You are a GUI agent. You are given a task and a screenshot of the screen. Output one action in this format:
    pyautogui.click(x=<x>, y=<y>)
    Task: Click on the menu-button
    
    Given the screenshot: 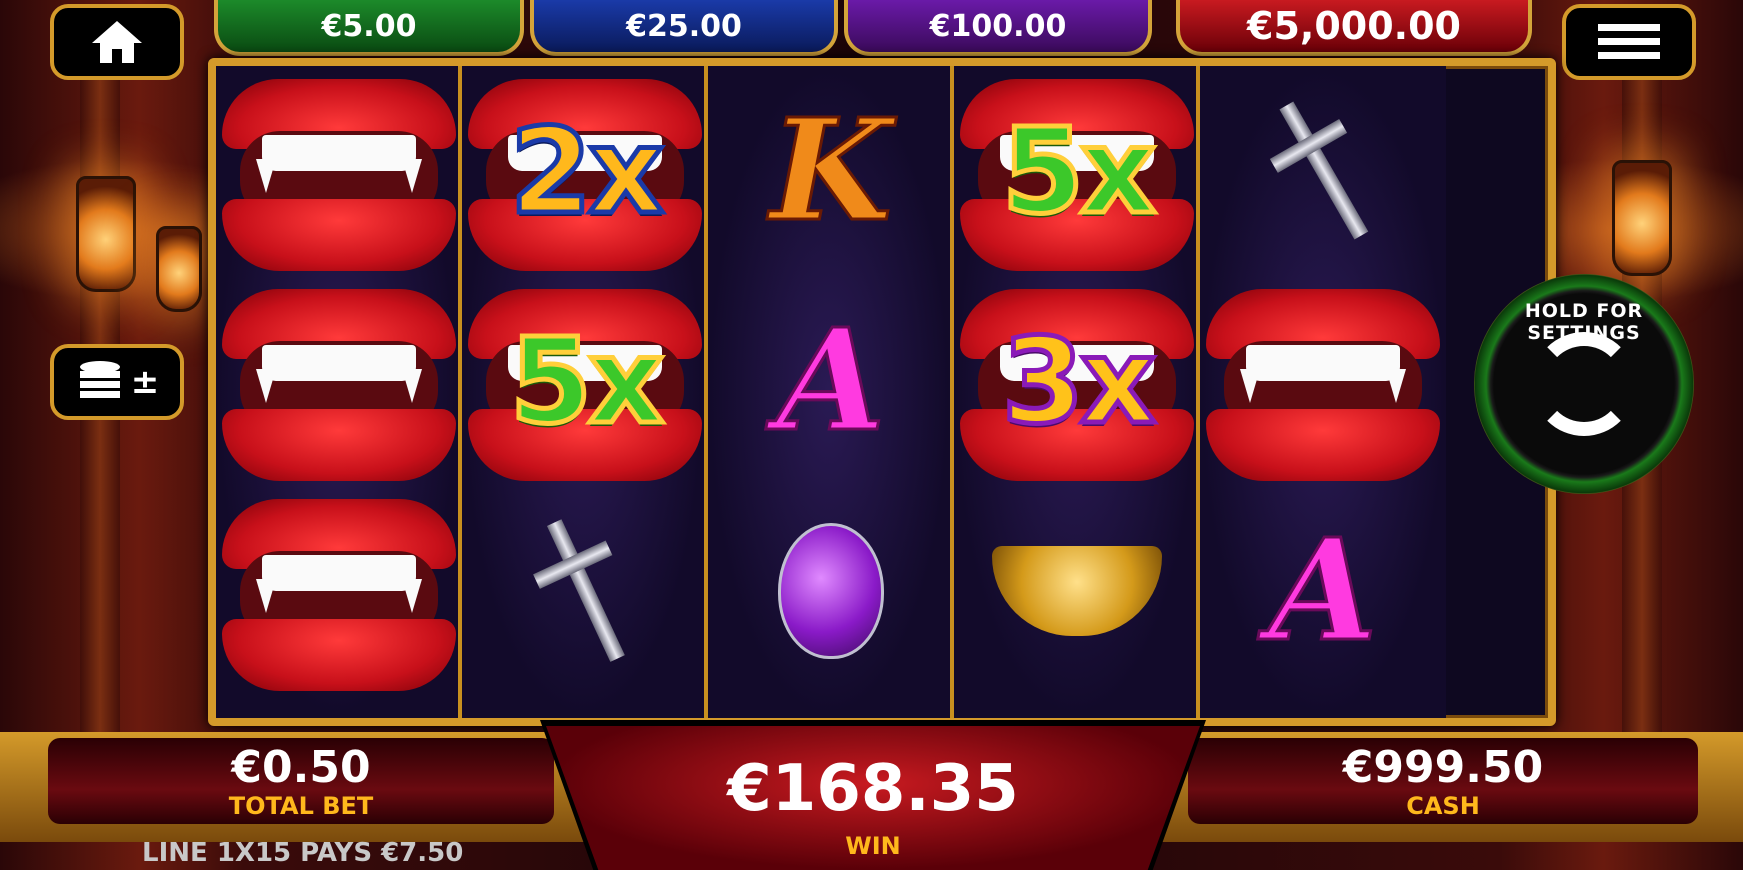 What is the action you would take?
    pyautogui.click(x=1629, y=42)
    